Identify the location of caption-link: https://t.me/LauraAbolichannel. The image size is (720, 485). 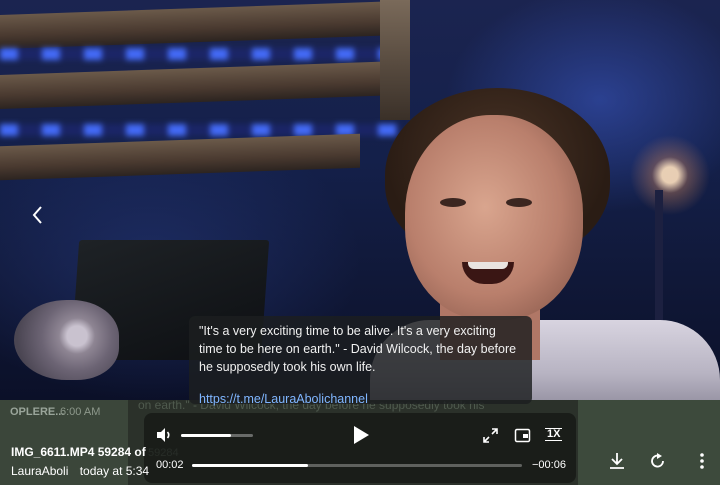
(360, 399).